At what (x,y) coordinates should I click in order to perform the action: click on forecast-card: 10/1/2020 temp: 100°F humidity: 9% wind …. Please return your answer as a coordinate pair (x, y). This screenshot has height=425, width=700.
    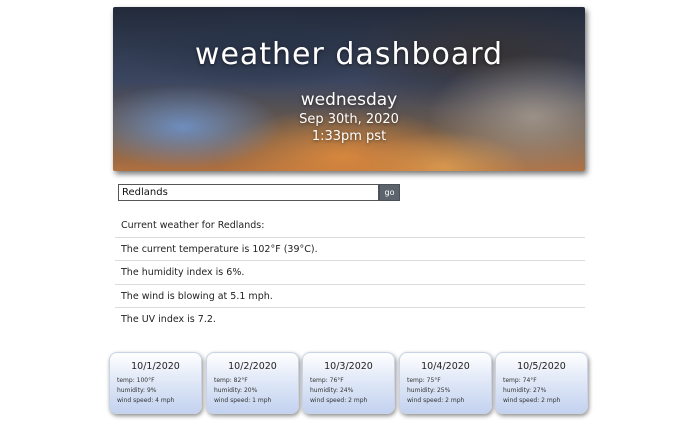
    Looking at the image, I should click on (155, 383).